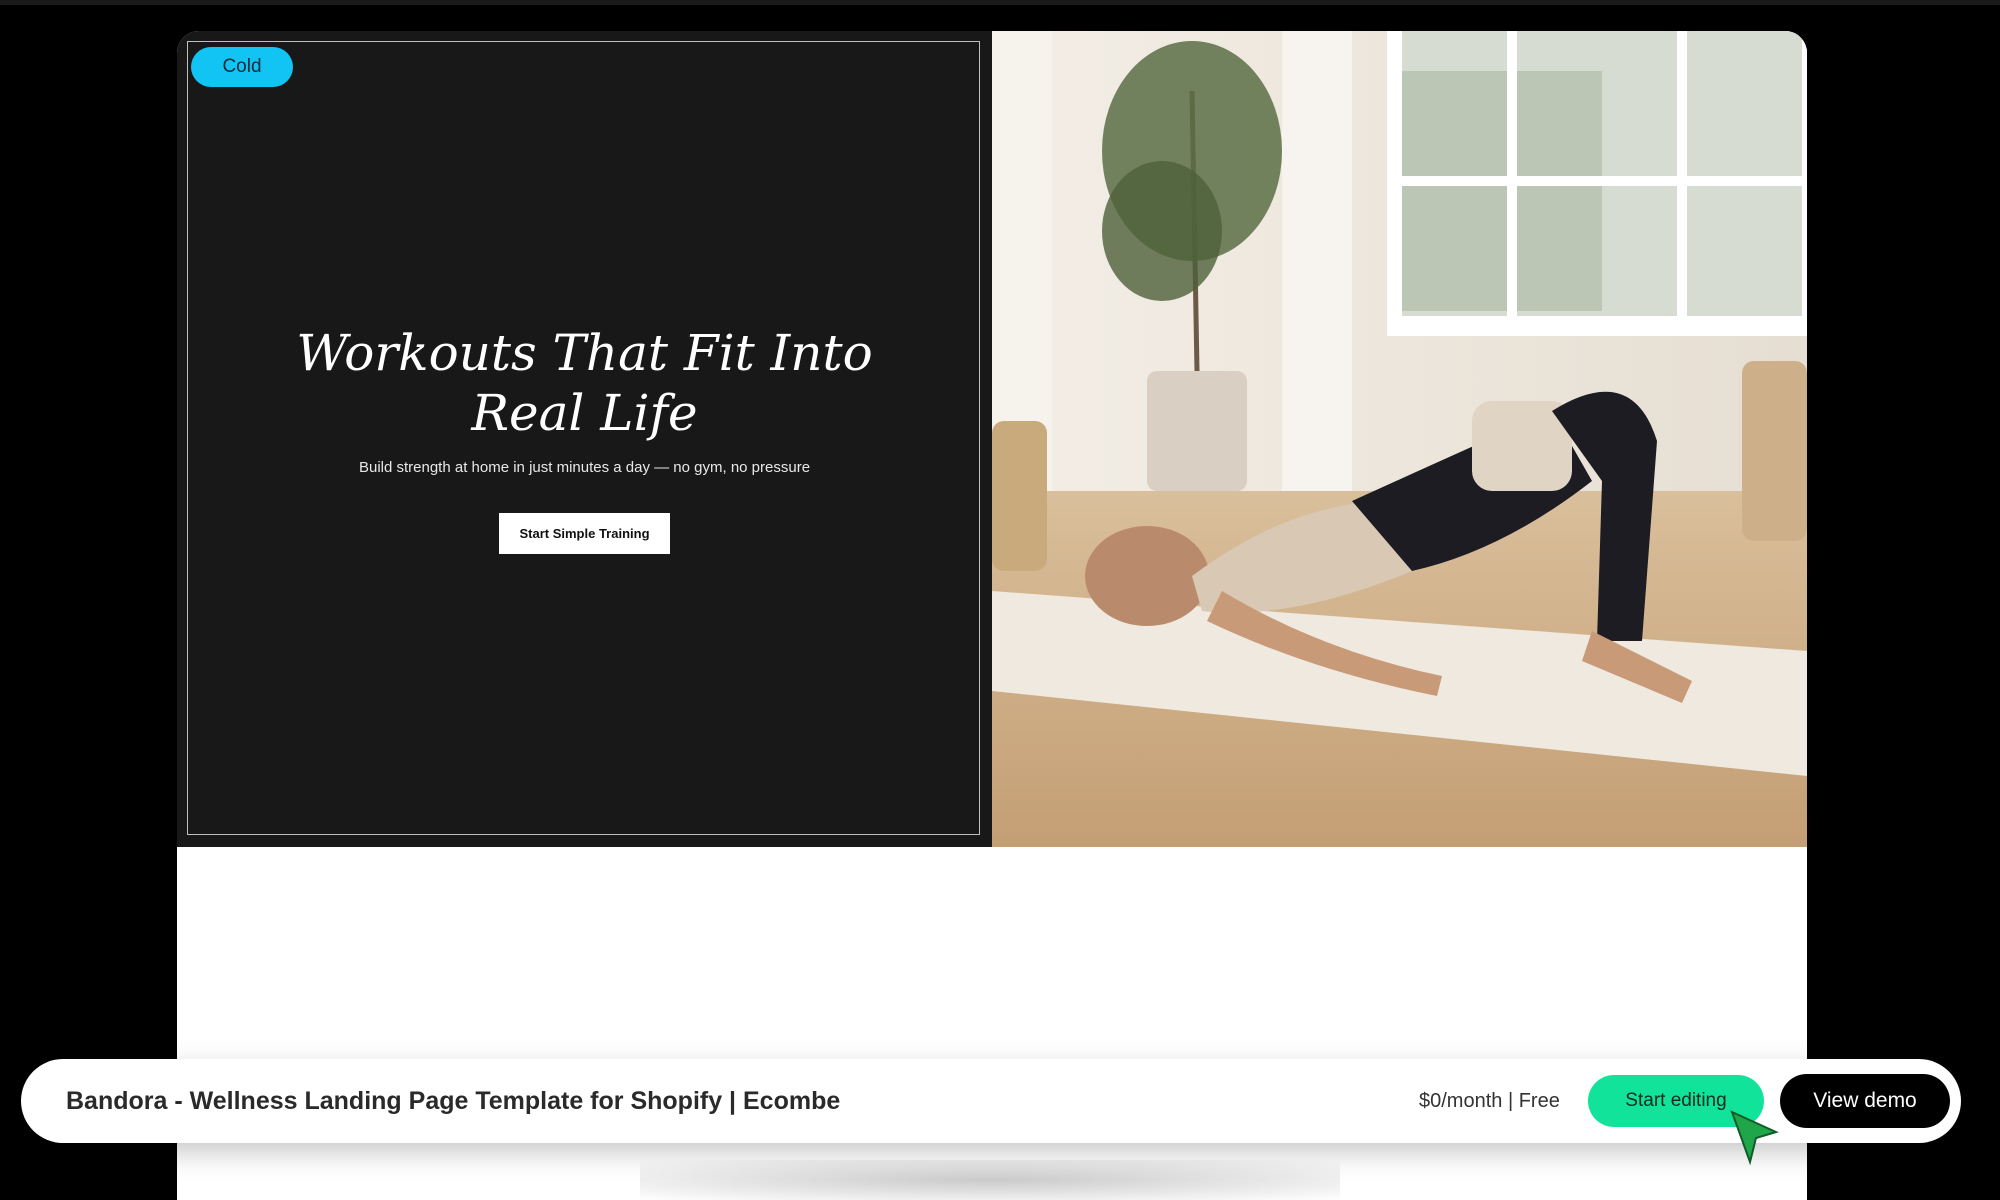 This screenshot has height=1200, width=2000. Describe the element at coordinates (242, 67) in the screenshot. I see `temperature-badge: Cold` at that location.